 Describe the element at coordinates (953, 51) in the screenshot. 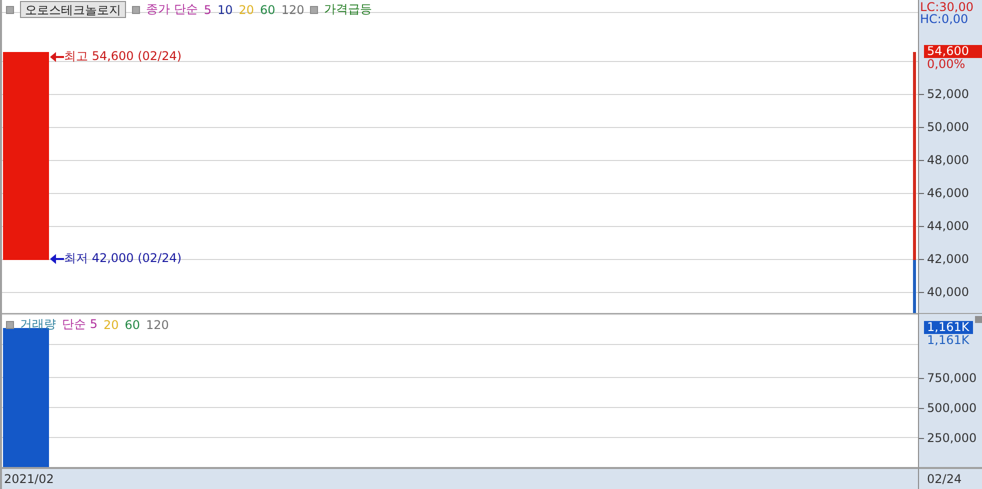

I see `current-price-label: 54,600` at that location.